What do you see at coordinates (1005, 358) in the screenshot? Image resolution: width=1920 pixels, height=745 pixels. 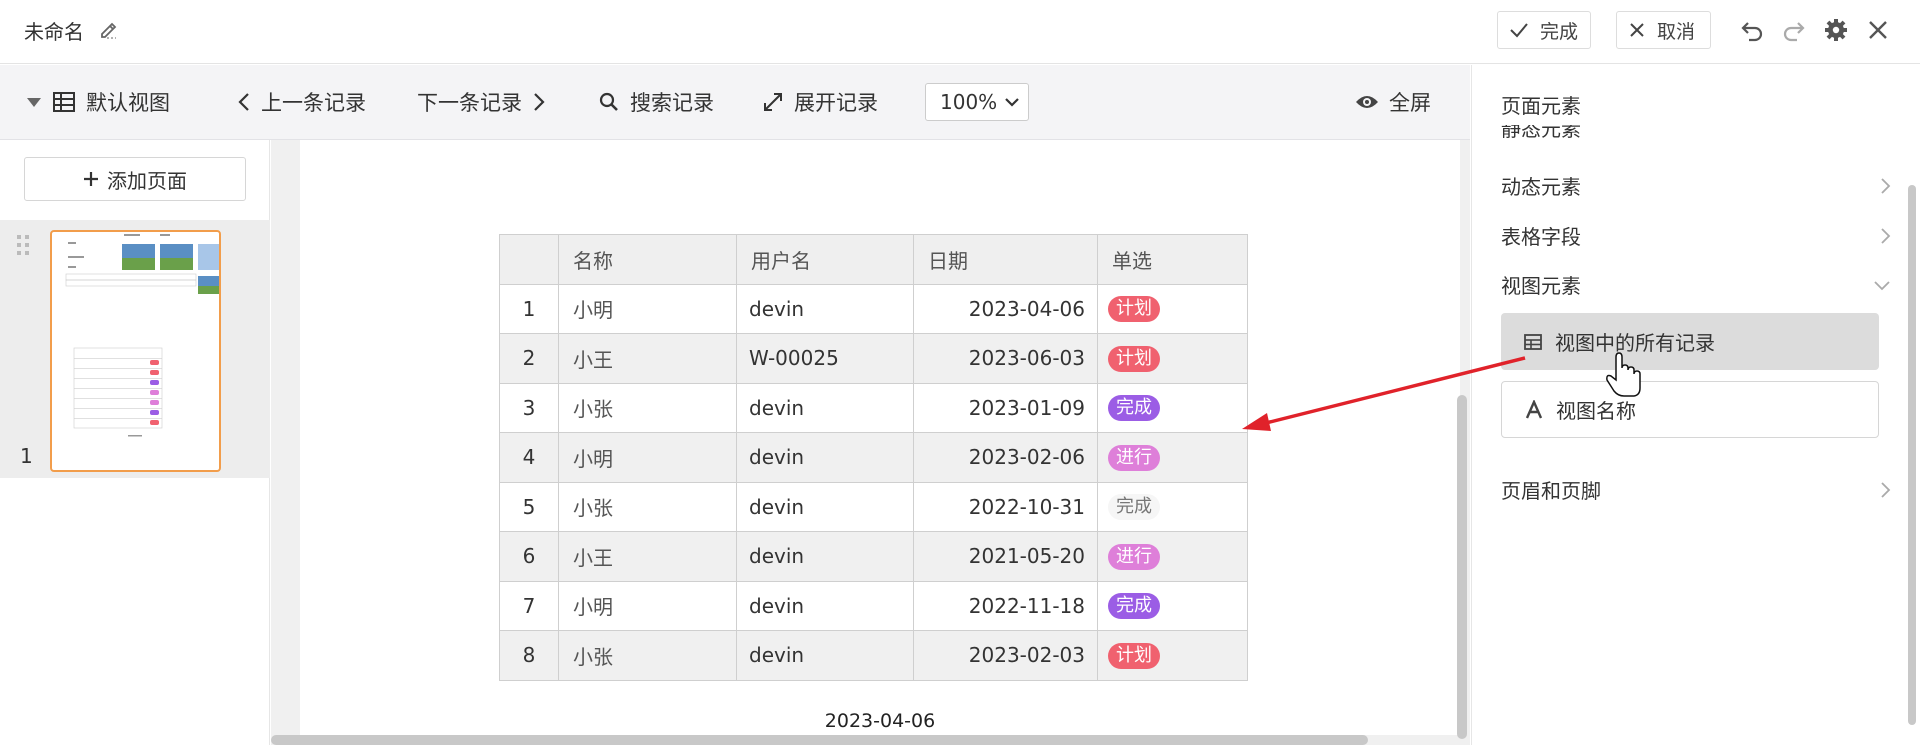 I see `date-cell: 2023-06-03` at bounding box center [1005, 358].